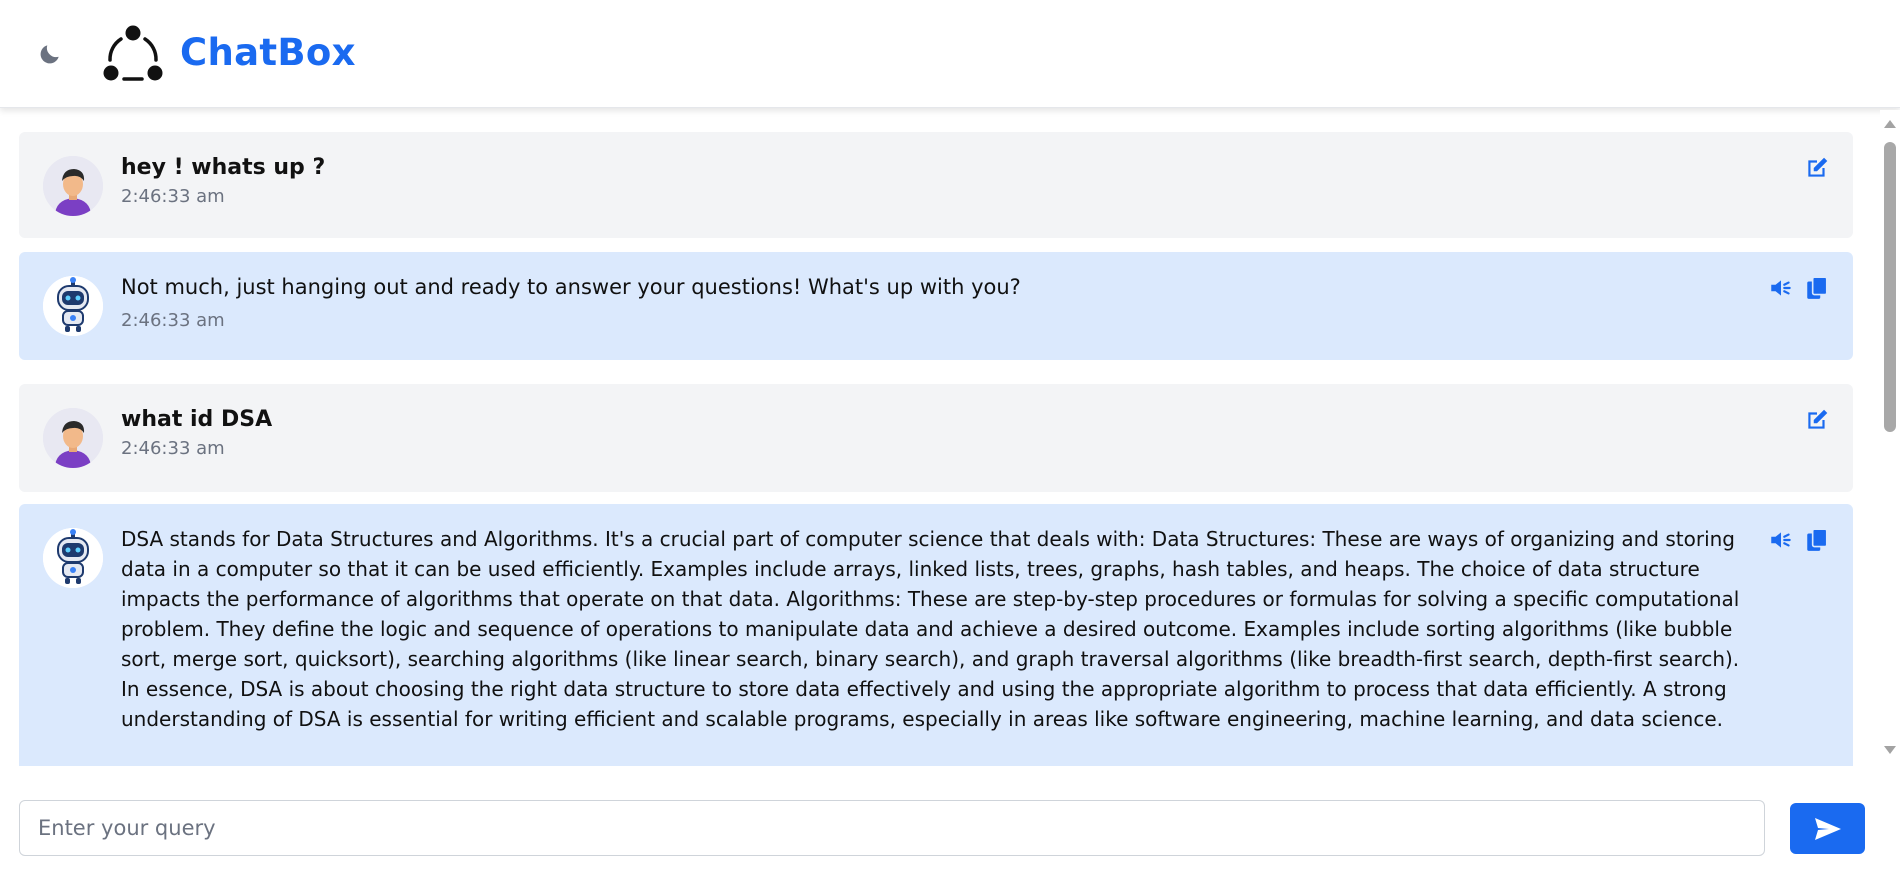 Image resolution: width=1900 pixels, height=877 pixels. I want to click on scroll-down-arrow, so click(1890, 750).